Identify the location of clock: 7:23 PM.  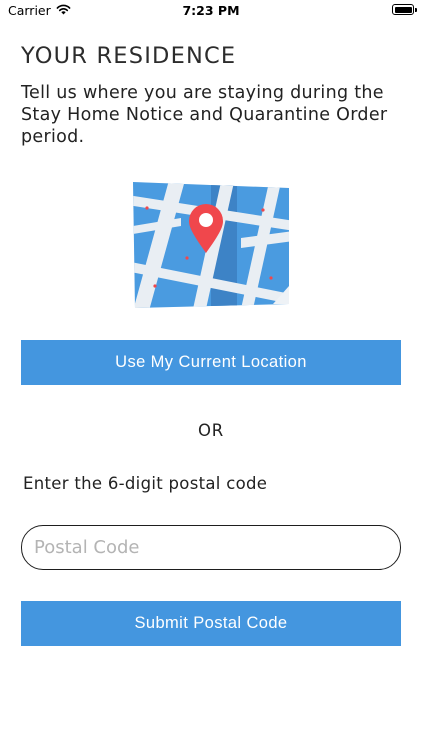
(211, 10).